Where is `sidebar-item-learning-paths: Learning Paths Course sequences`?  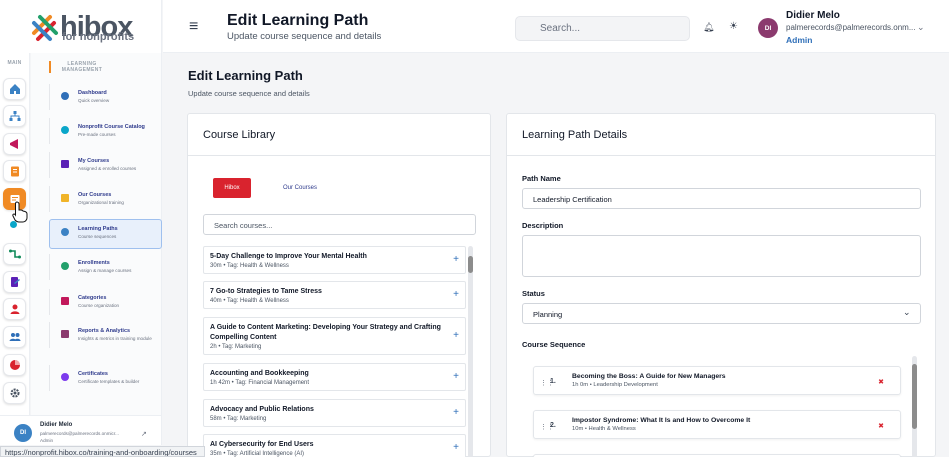
sidebar-item-learning-paths: Learning Paths Course sequences is located at coordinates (105, 234).